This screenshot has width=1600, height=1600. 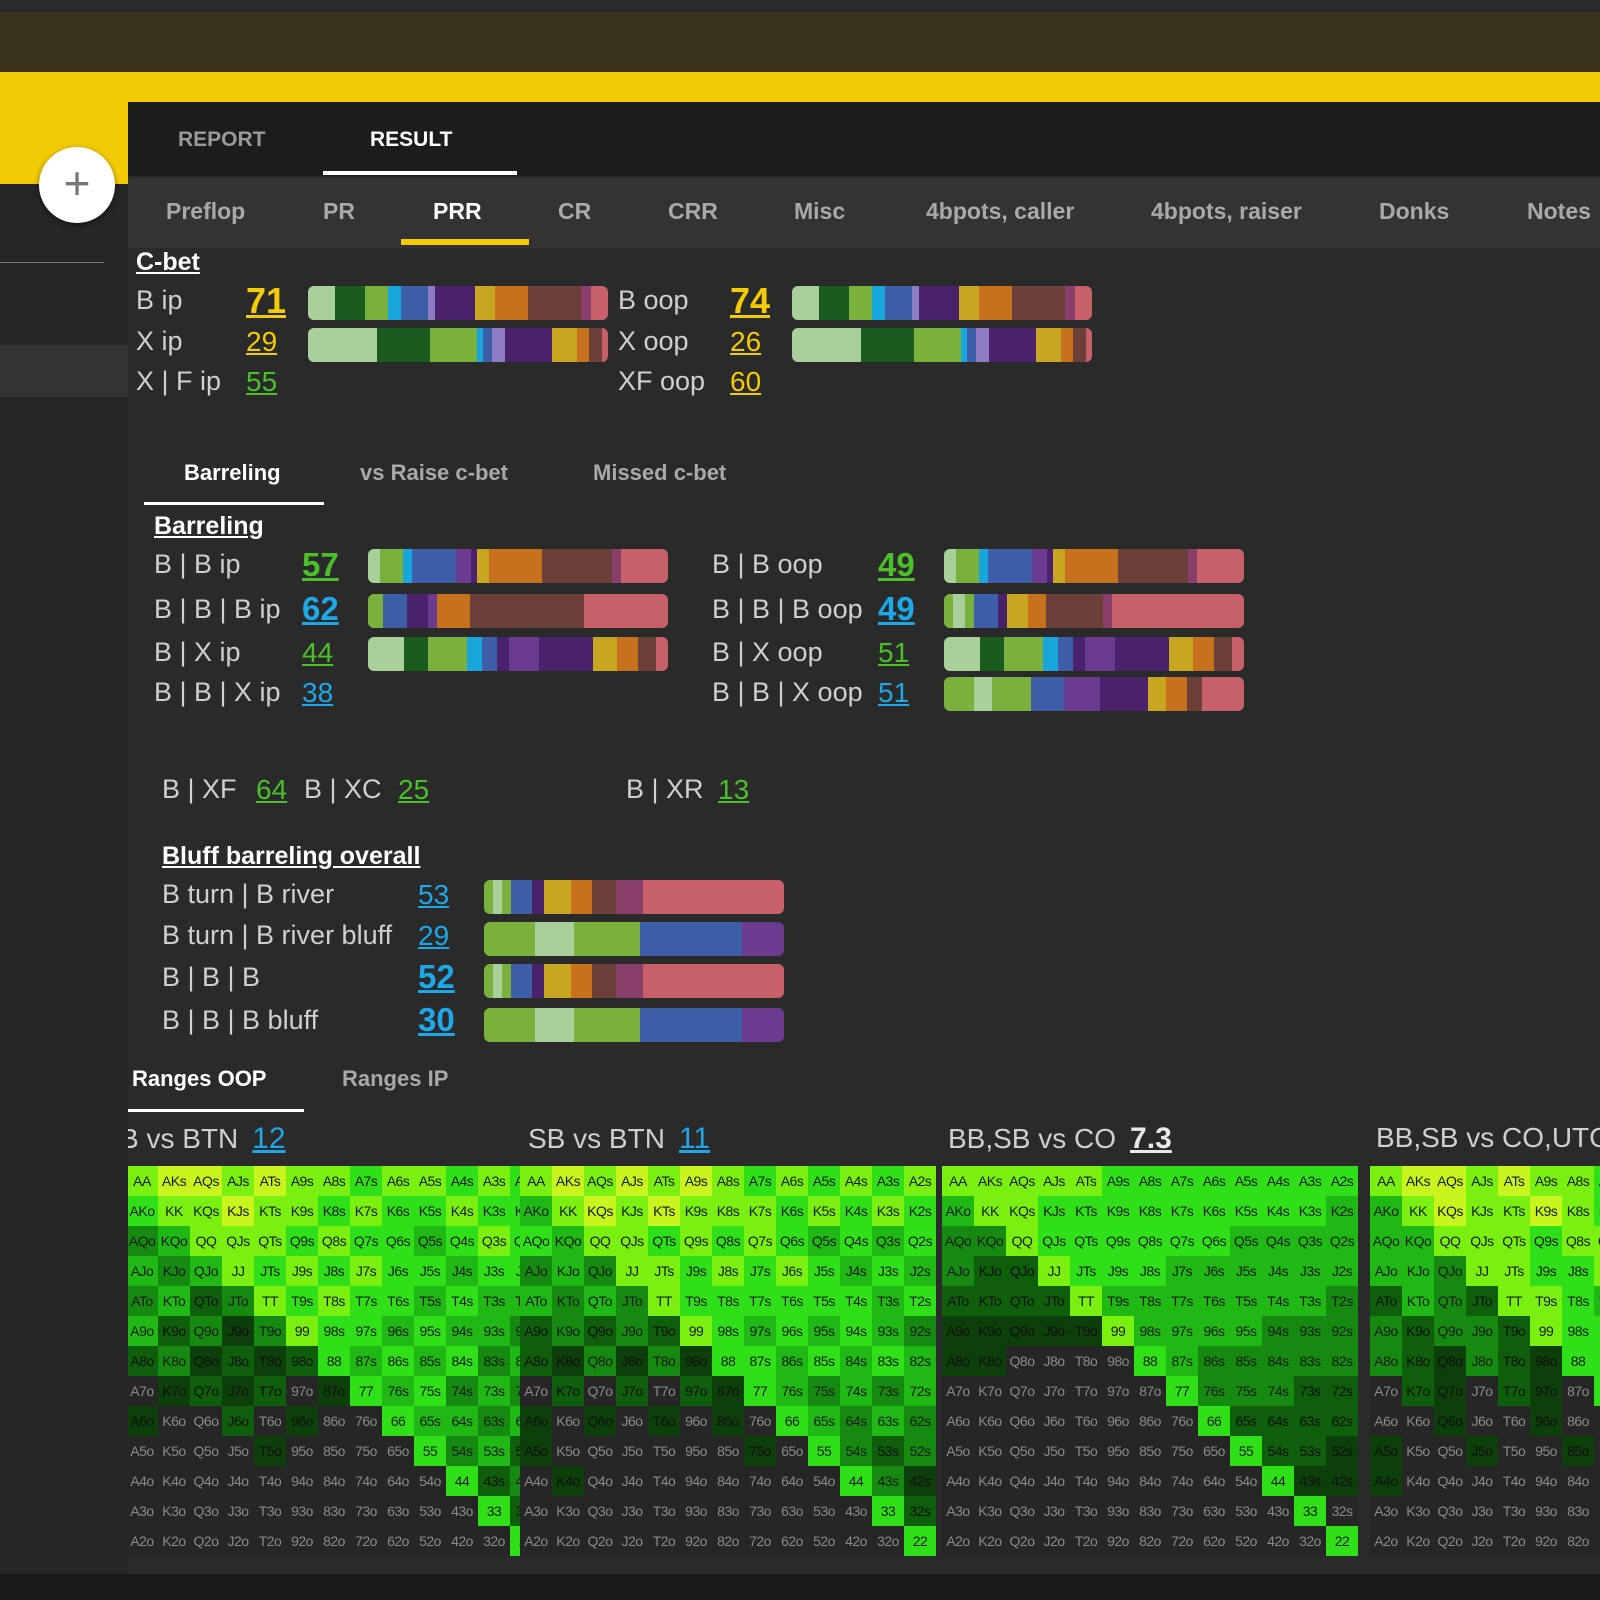 What do you see at coordinates (395, 1079) in the screenshot?
I see `tab-ranges-ip: Ranges IP` at bounding box center [395, 1079].